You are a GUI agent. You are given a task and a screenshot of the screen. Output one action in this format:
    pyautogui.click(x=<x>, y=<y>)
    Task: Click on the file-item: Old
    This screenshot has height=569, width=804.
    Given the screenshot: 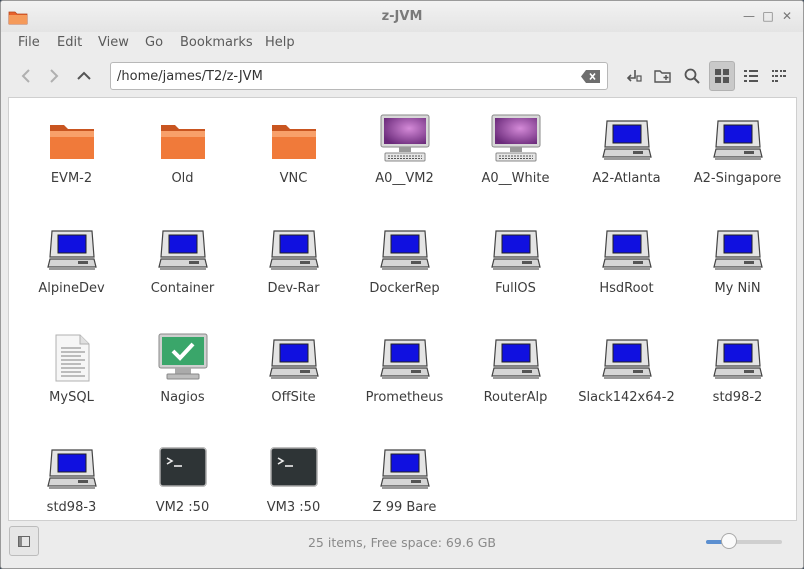 What is the action you would take?
    pyautogui.click(x=182, y=153)
    